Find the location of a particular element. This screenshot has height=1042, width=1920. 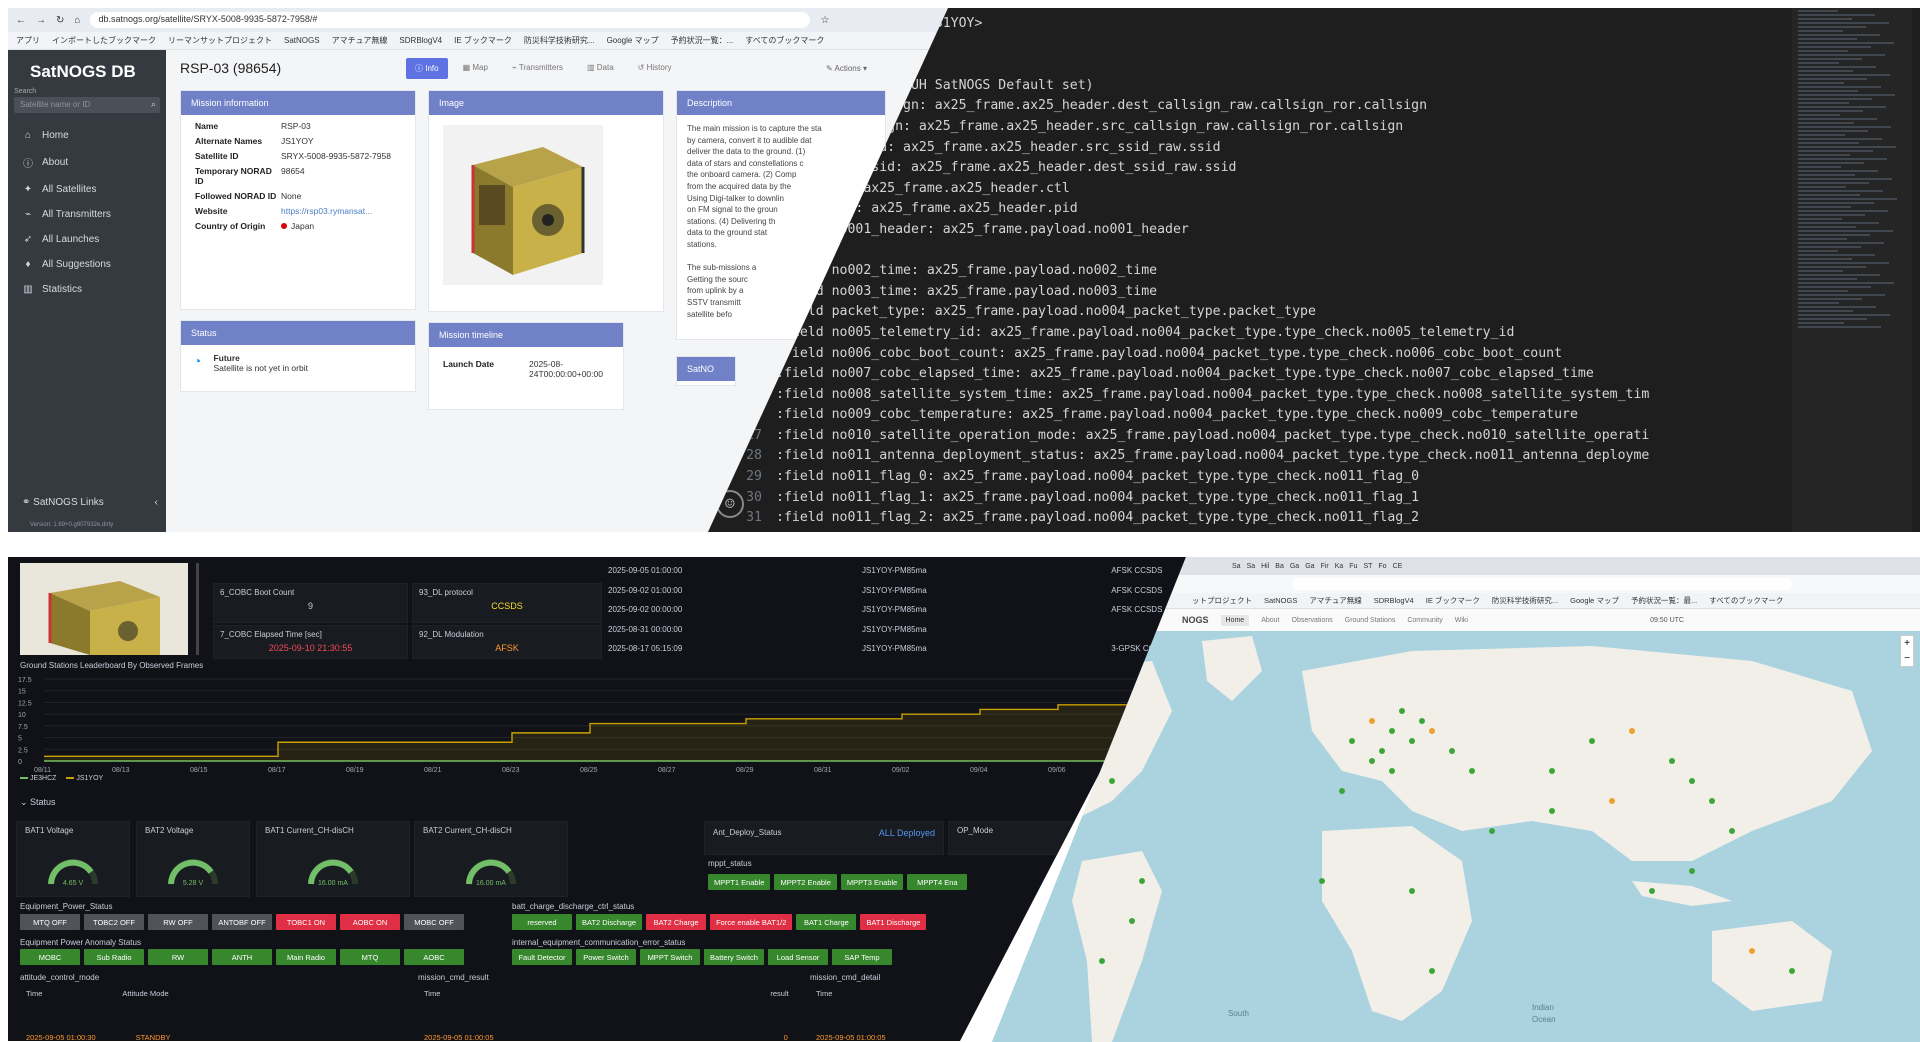

status-button: BAT1 Discharge is located at coordinates (893, 922).